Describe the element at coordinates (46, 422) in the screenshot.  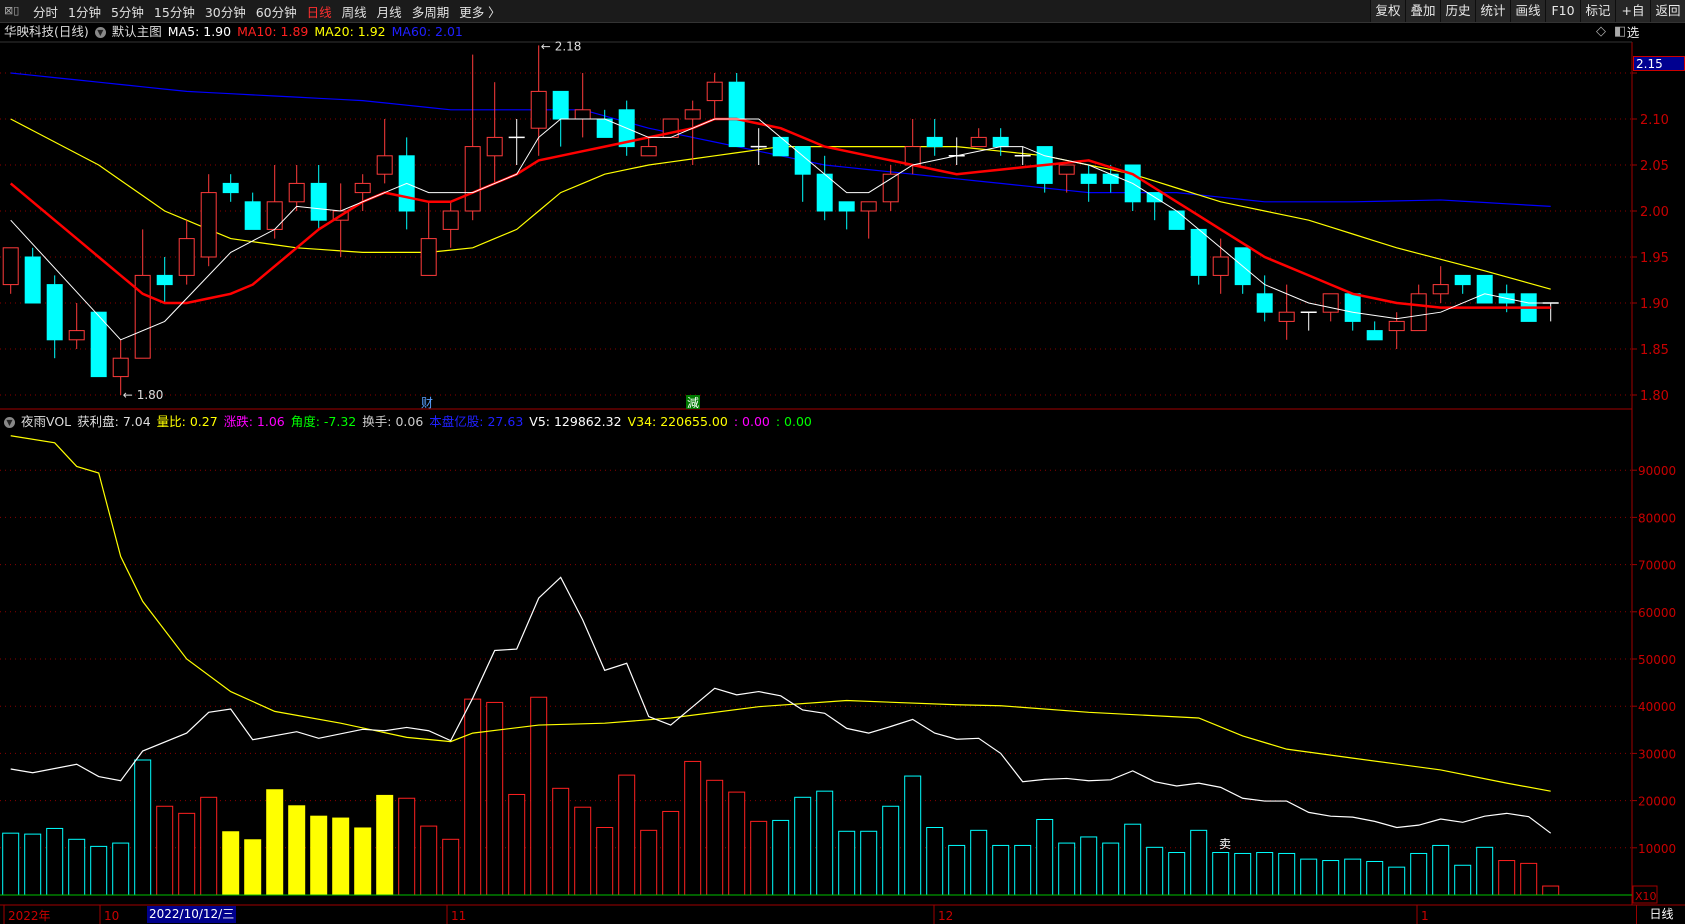
I see `indicator-name: 夜雨VOL` at that location.